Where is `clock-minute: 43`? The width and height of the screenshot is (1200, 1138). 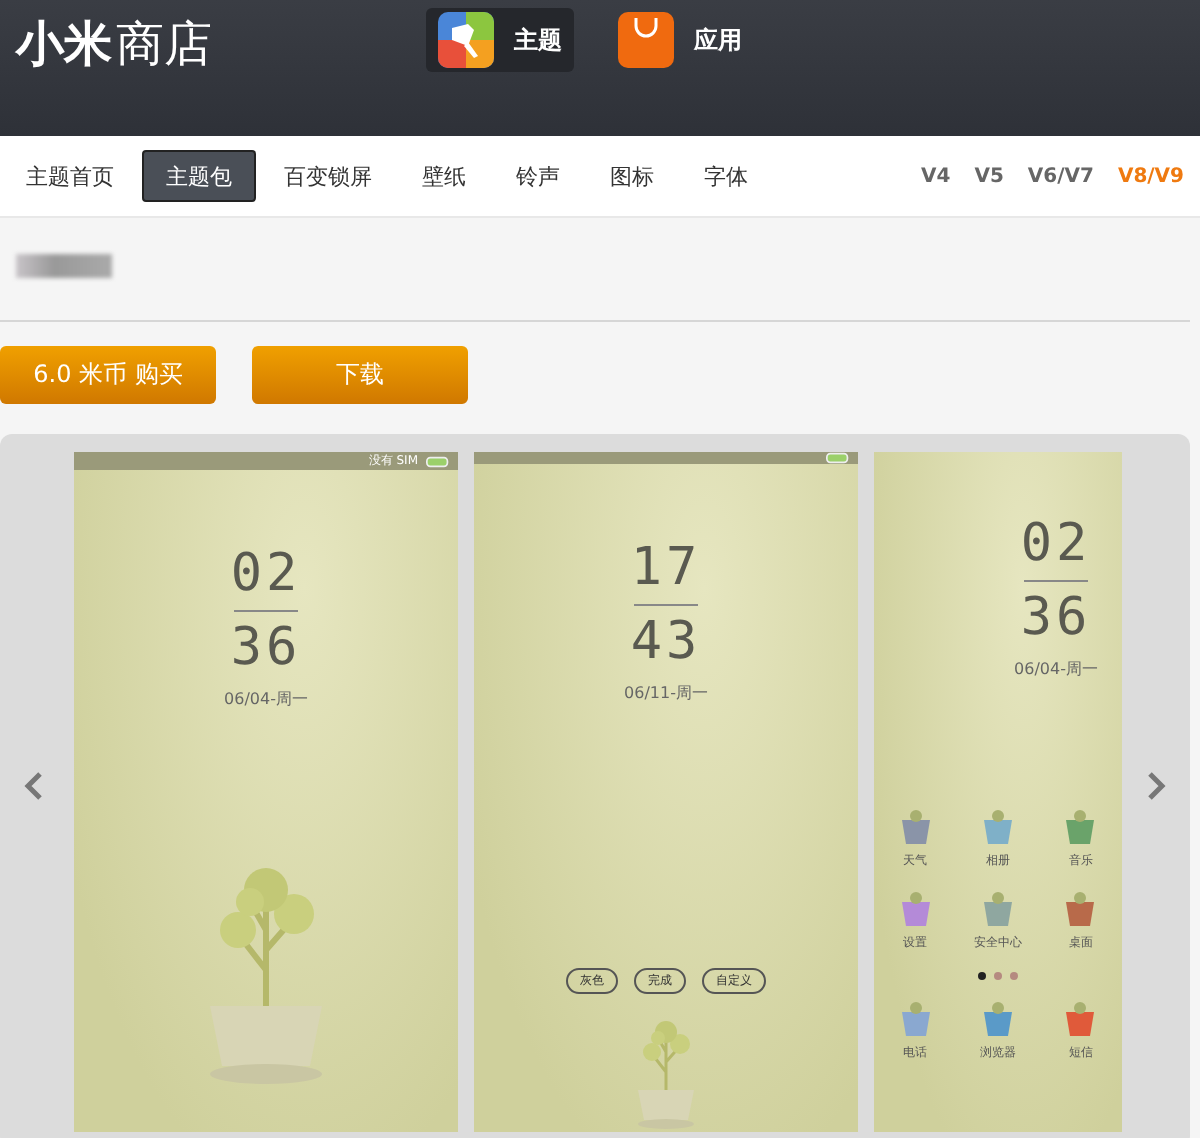
clock-minute: 43 is located at coordinates (666, 642).